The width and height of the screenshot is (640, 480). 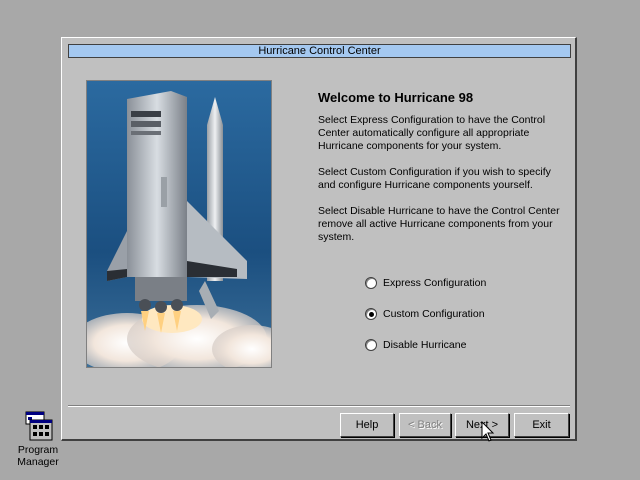 What do you see at coordinates (371, 345) in the screenshot?
I see `disable-hurricane-radio` at bounding box center [371, 345].